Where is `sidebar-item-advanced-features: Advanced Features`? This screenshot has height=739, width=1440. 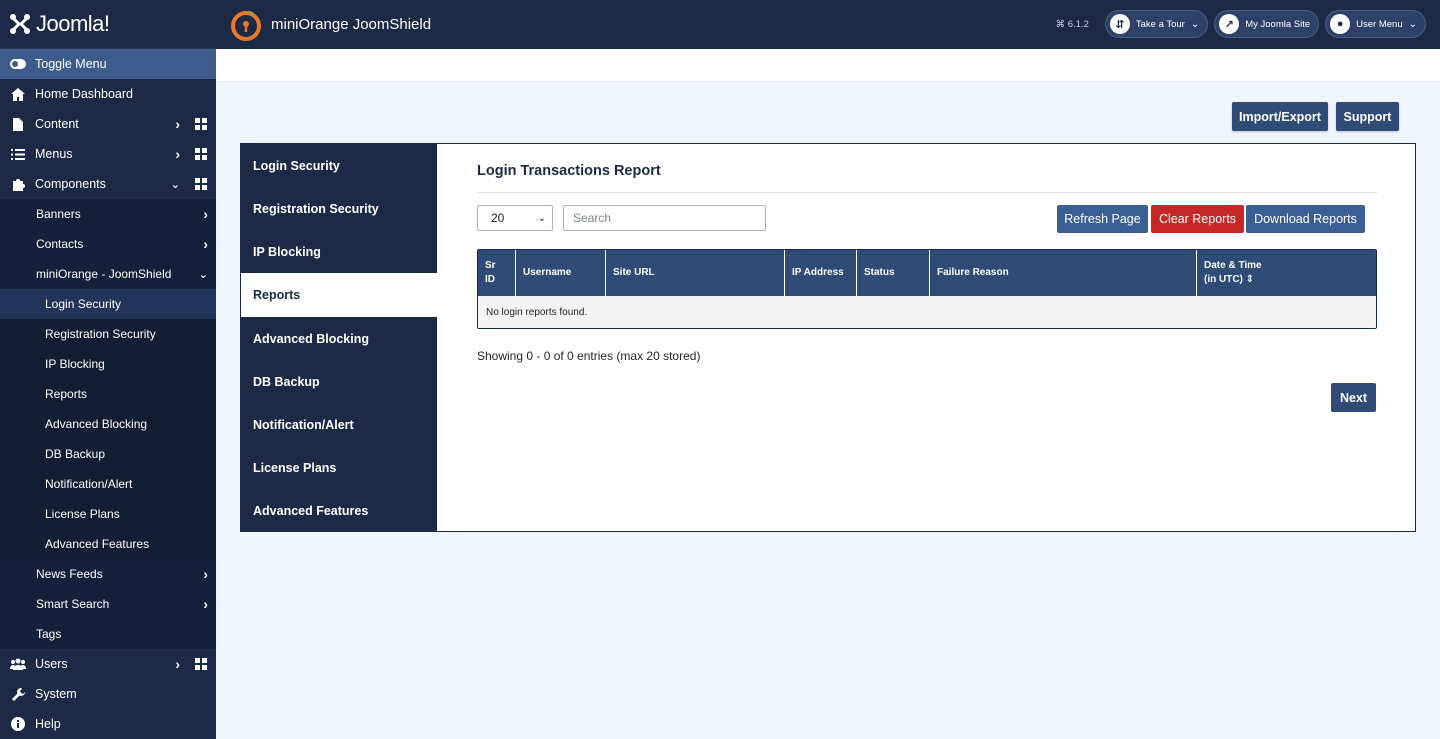 sidebar-item-advanced-features: Advanced Features is located at coordinates (108, 544).